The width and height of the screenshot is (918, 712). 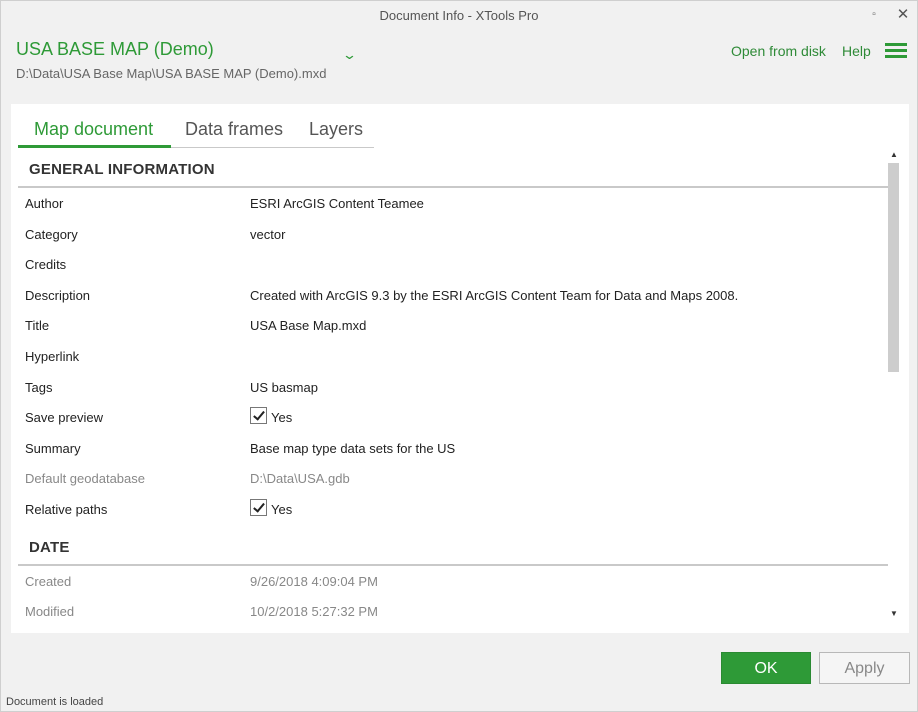 I want to click on date-heading: DATE, so click(x=453, y=549).